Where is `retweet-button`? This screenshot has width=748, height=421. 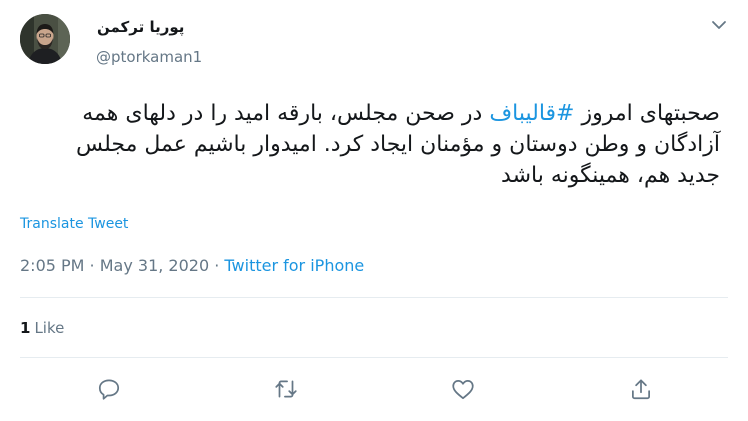
retweet-button is located at coordinates (286, 389).